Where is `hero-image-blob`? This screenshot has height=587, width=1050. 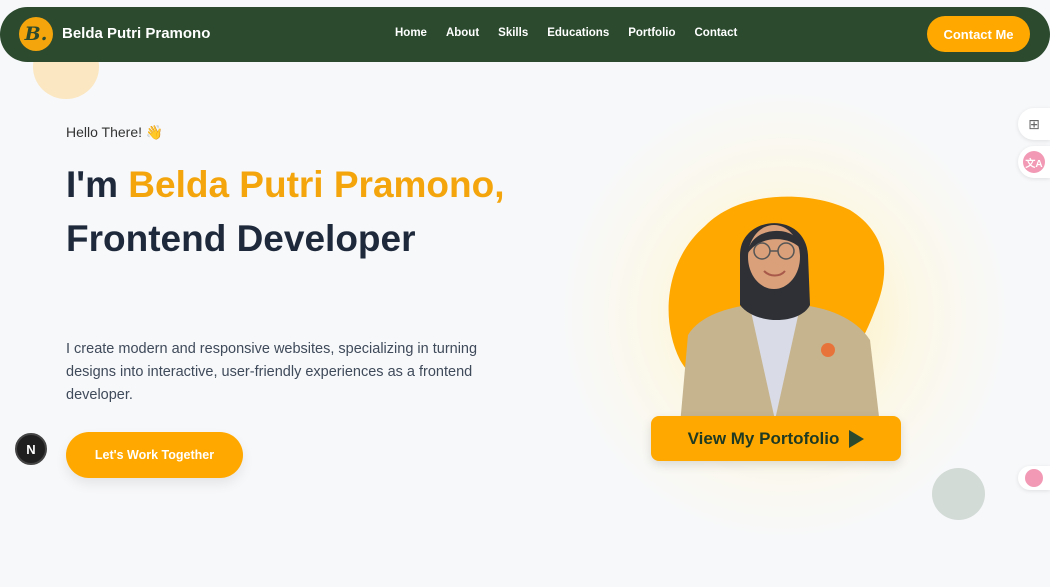 hero-image-blob is located at coordinates (776, 298).